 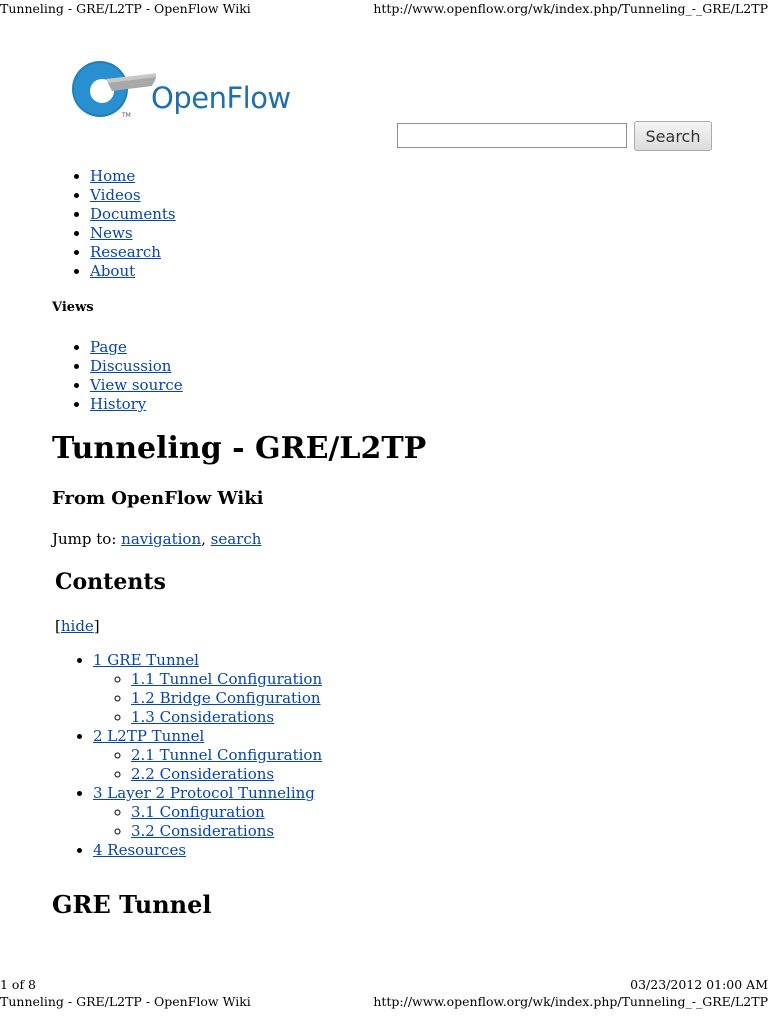 I want to click on toc-link: 1.1 Tunnel Configuration, so click(x=226, y=679).